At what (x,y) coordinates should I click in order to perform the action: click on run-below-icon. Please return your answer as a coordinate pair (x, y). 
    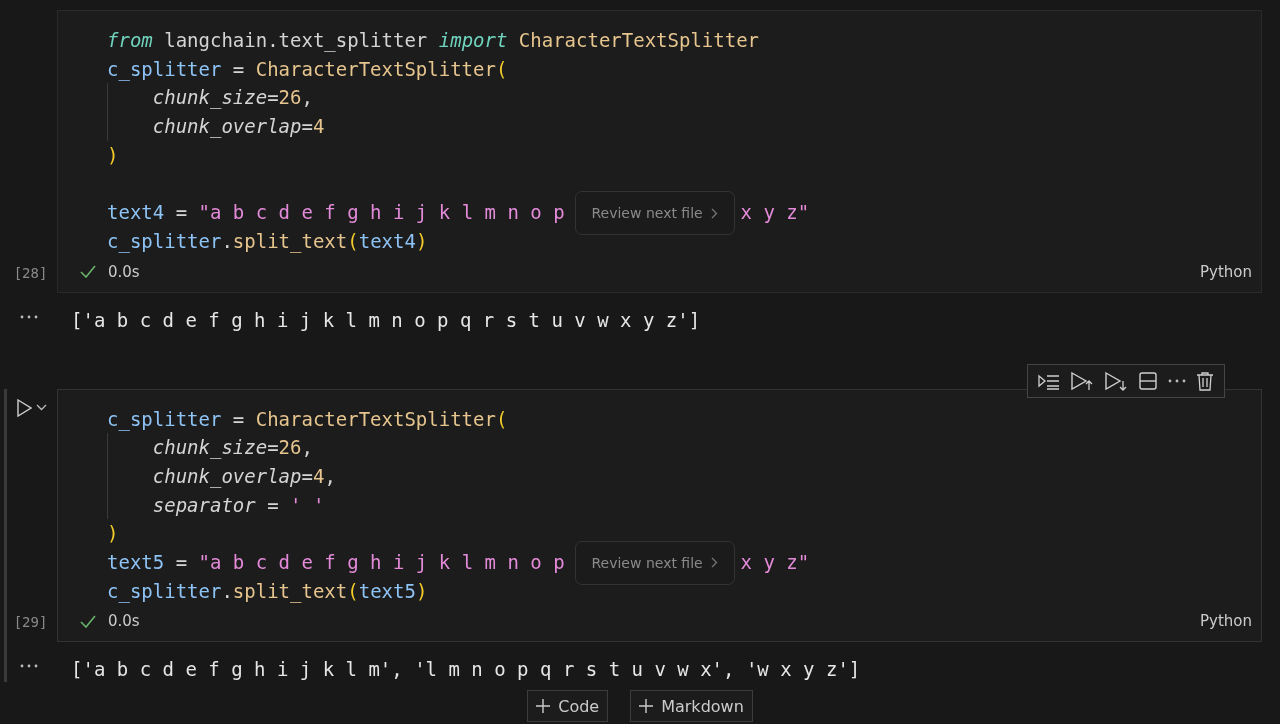
    Looking at the image, I should click on (1116, 380).